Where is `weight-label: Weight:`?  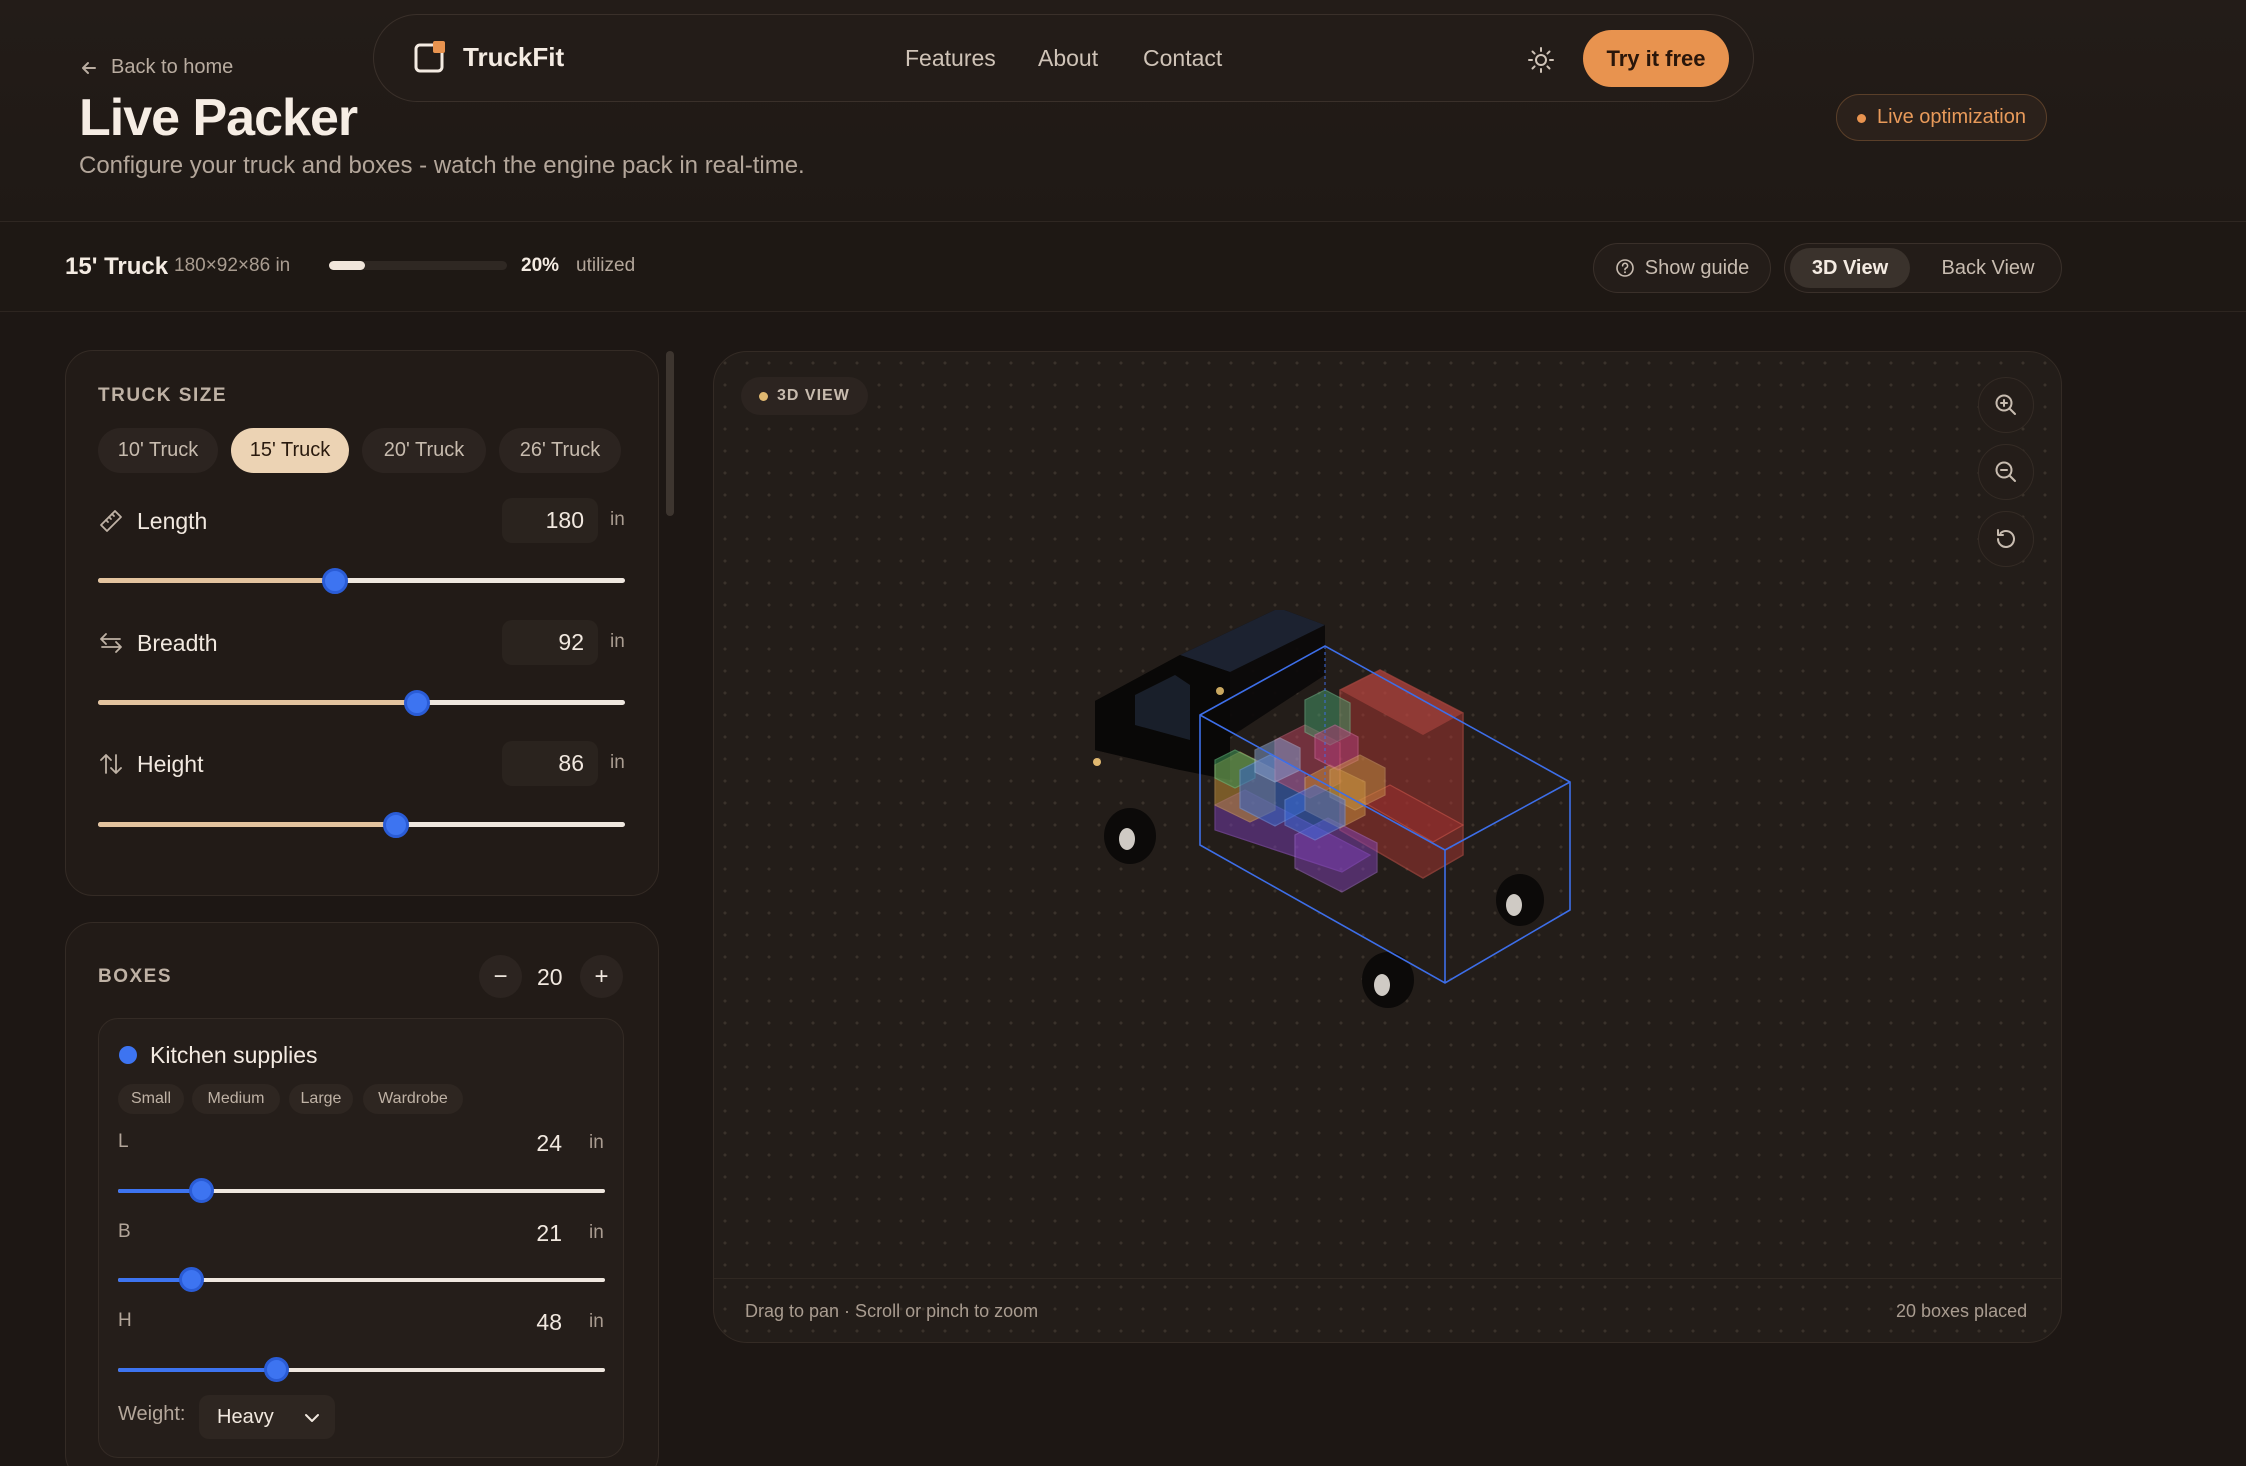
weight-label: Weight: is located at coordinates (152, 1414).